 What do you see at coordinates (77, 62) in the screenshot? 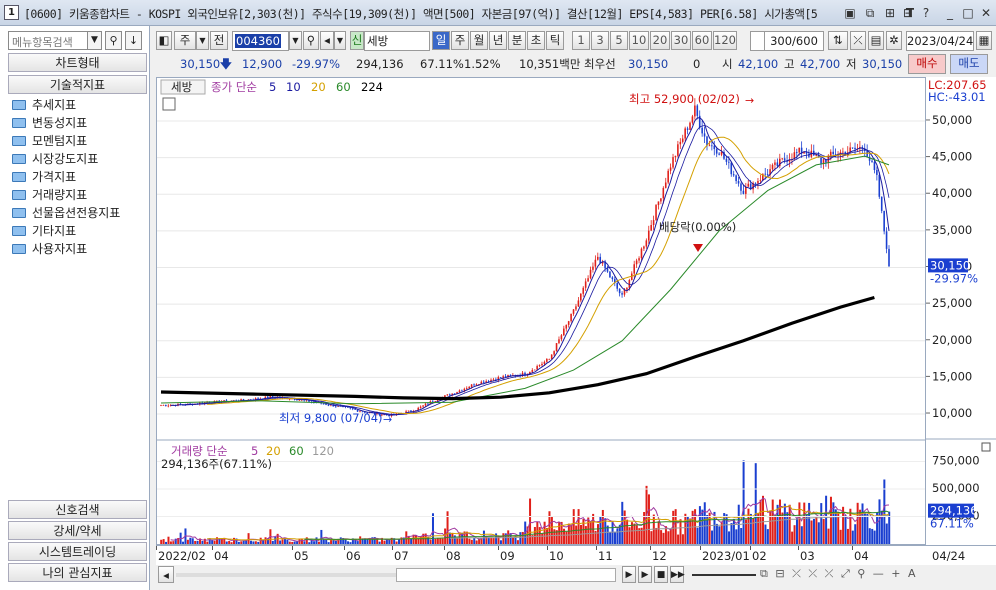
I see `chart-type-tab: 차트형태` at bounding box center [77, 62].